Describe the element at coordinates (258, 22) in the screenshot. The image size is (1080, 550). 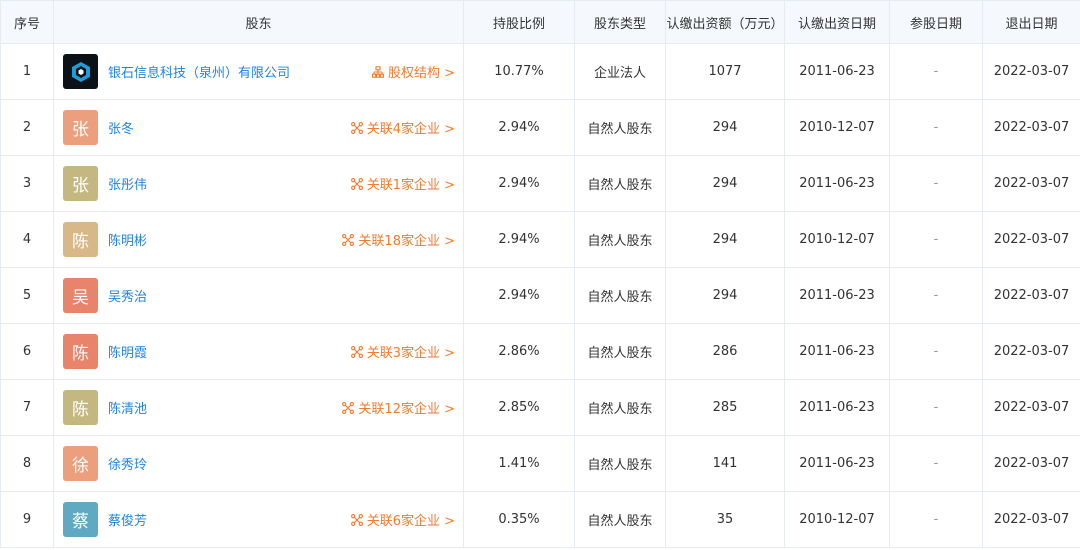
I see `header-holder: 股东` at that location.